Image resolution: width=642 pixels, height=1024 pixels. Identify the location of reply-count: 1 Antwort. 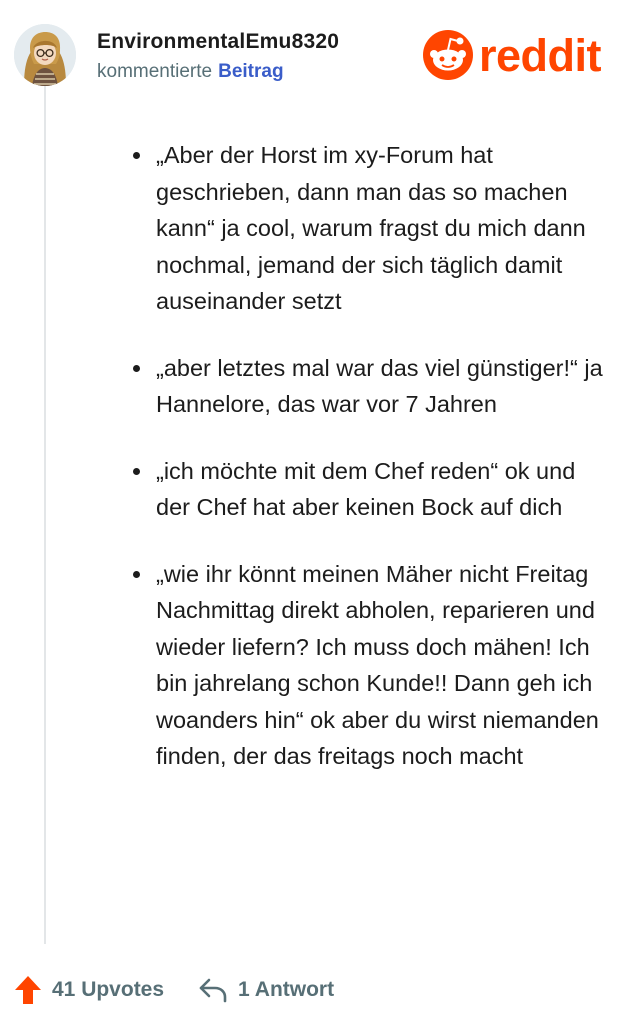
(286, 989).